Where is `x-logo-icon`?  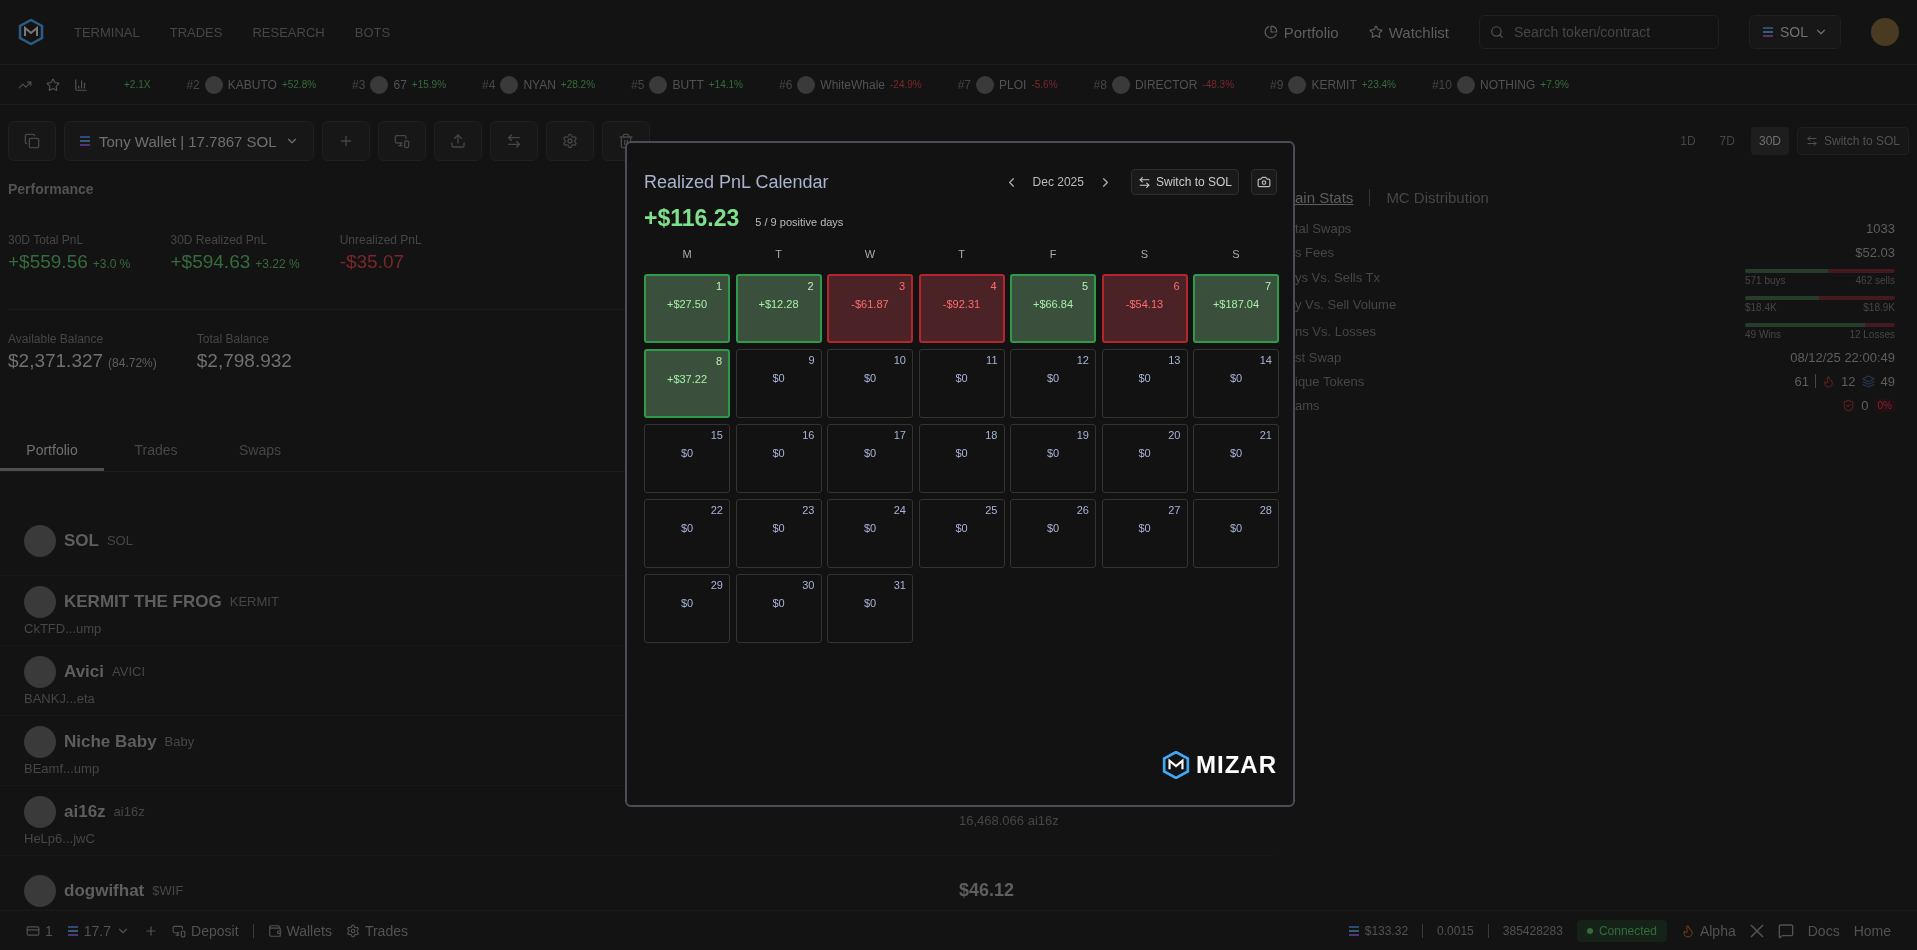
x-logo-icon is located at coordinates (1756, 930).